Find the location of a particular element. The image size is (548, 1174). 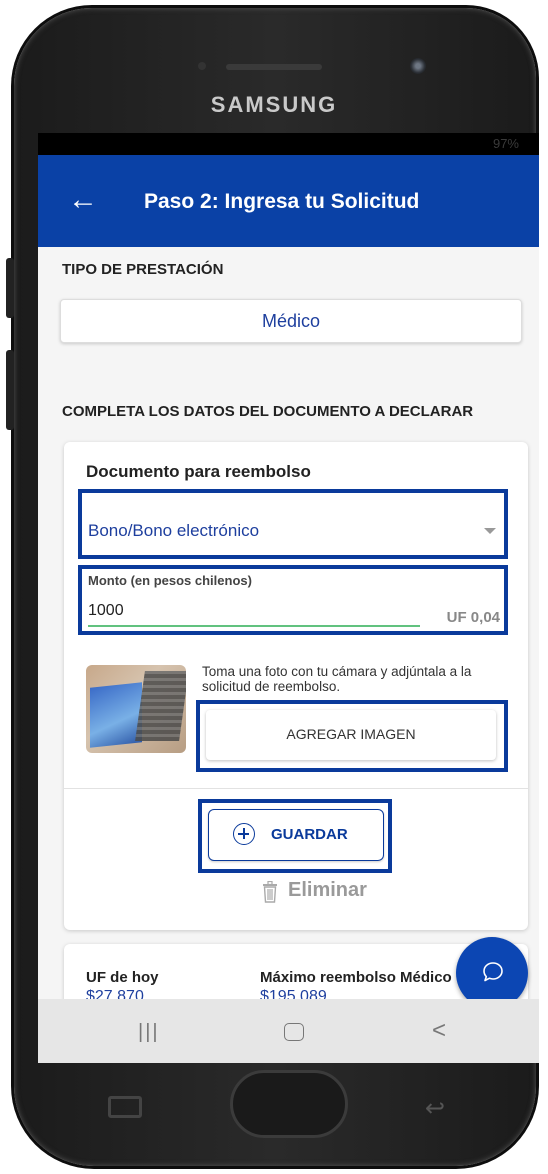

status-bar: 97% is located at coordinates (288, 144).